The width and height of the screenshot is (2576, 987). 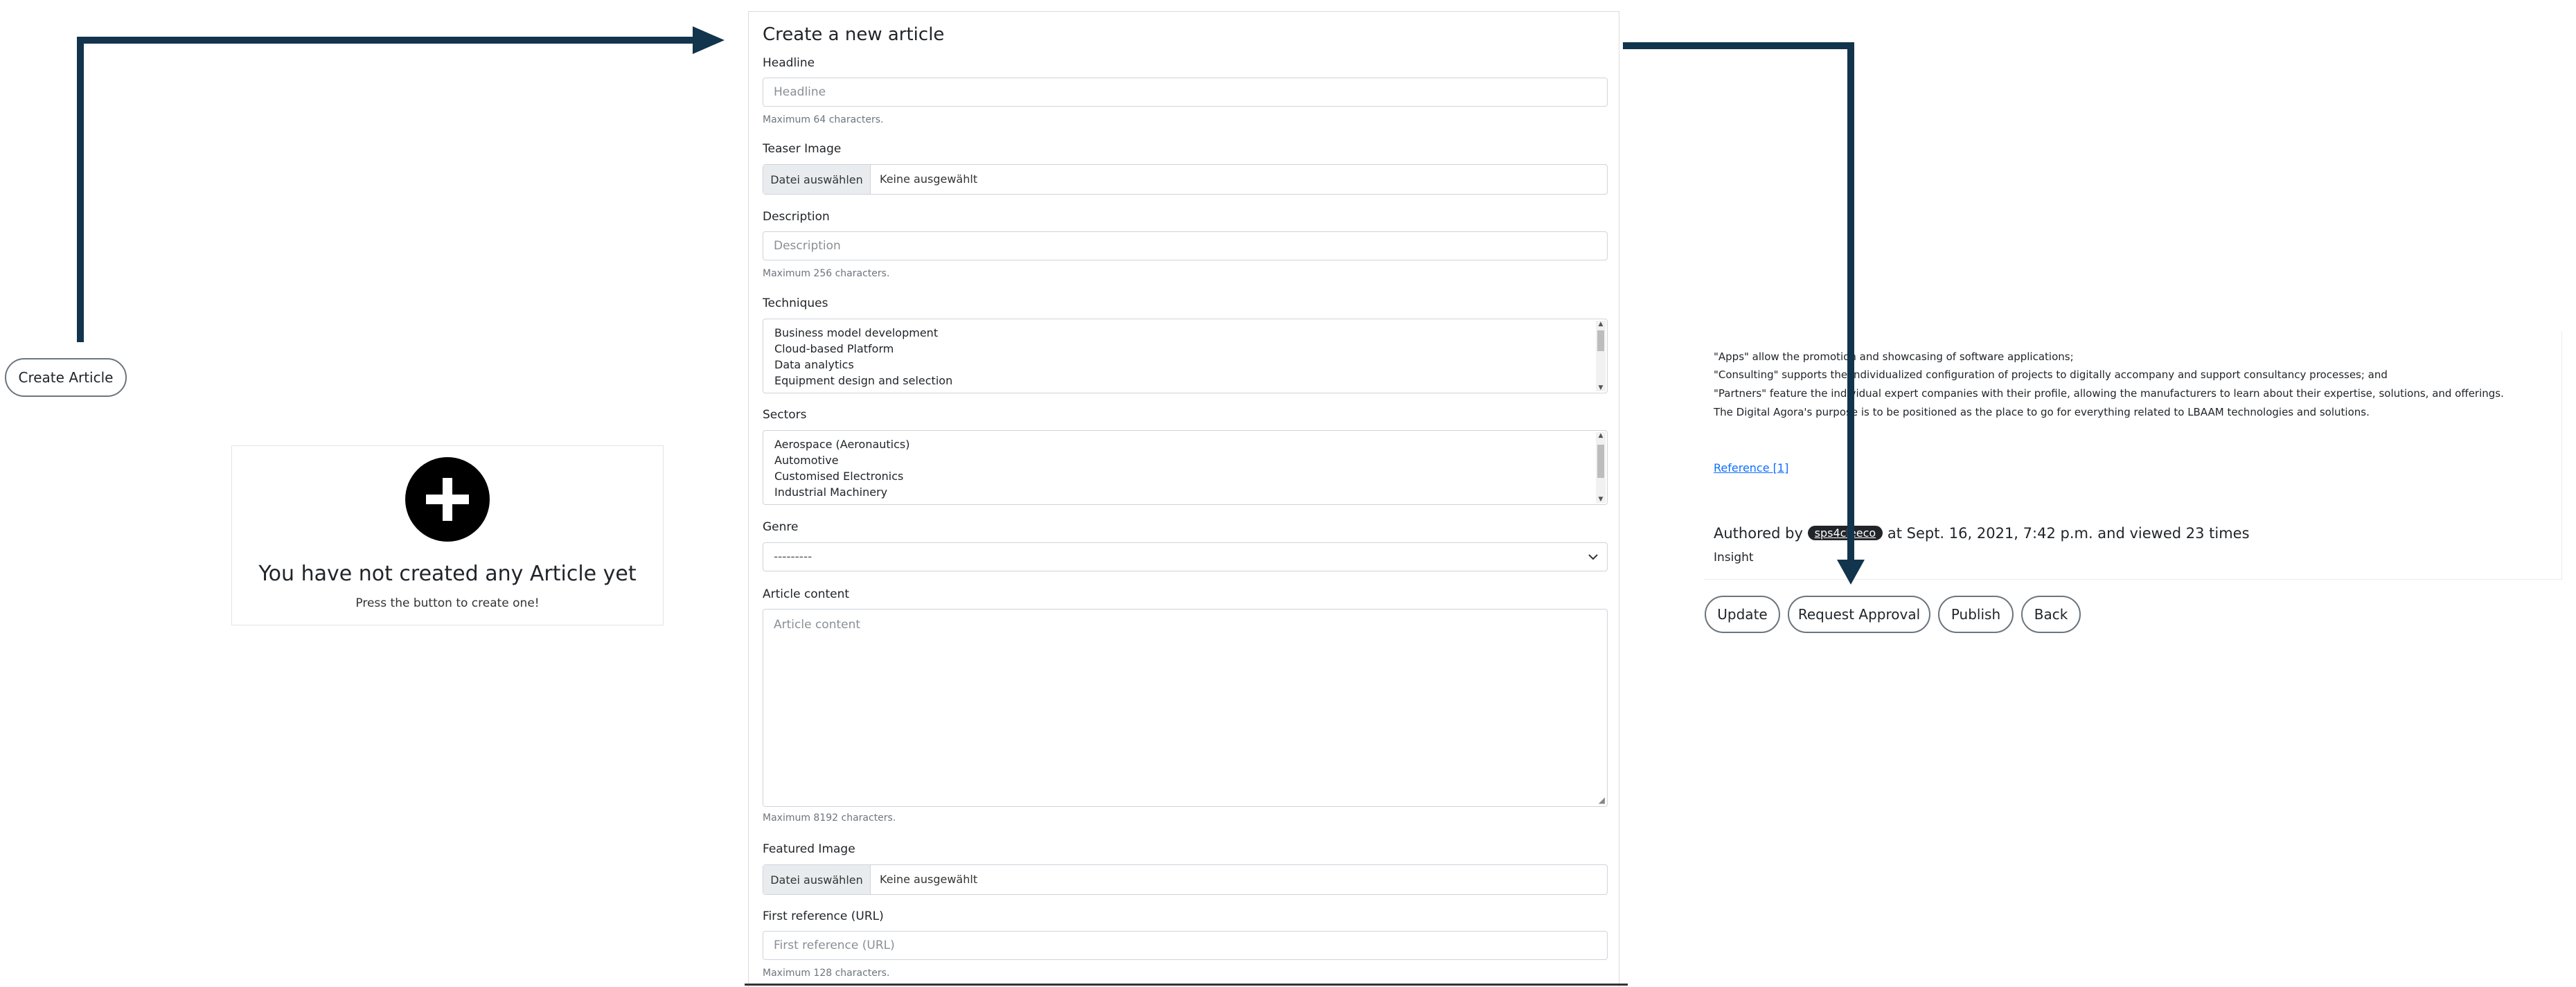 What do you see at coordinates (795, 303) in the screenshot?
I see `techniques-label: Techniques` at bounding box center [795, 303].